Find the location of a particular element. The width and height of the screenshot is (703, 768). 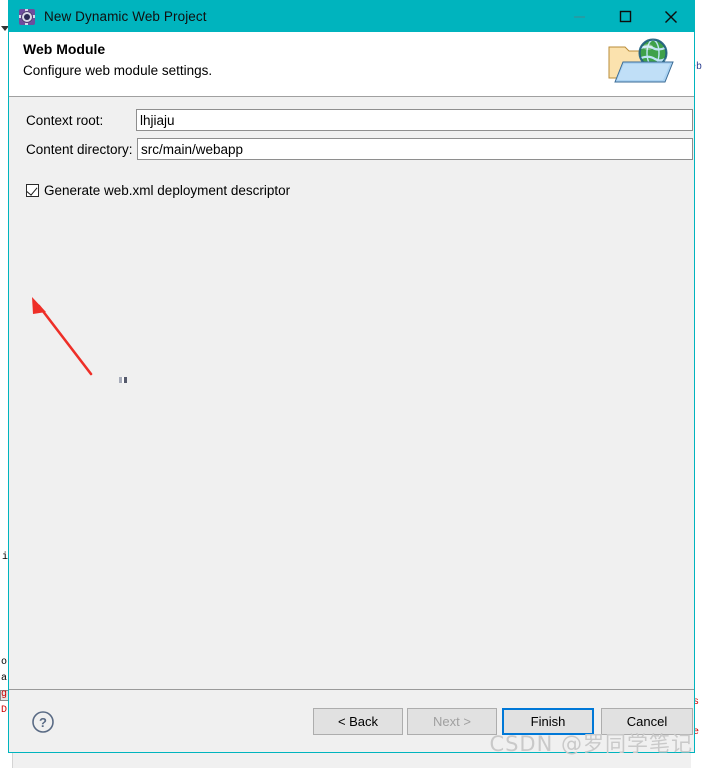

context-root-label: Context root: is located at coordinates (65, 120).